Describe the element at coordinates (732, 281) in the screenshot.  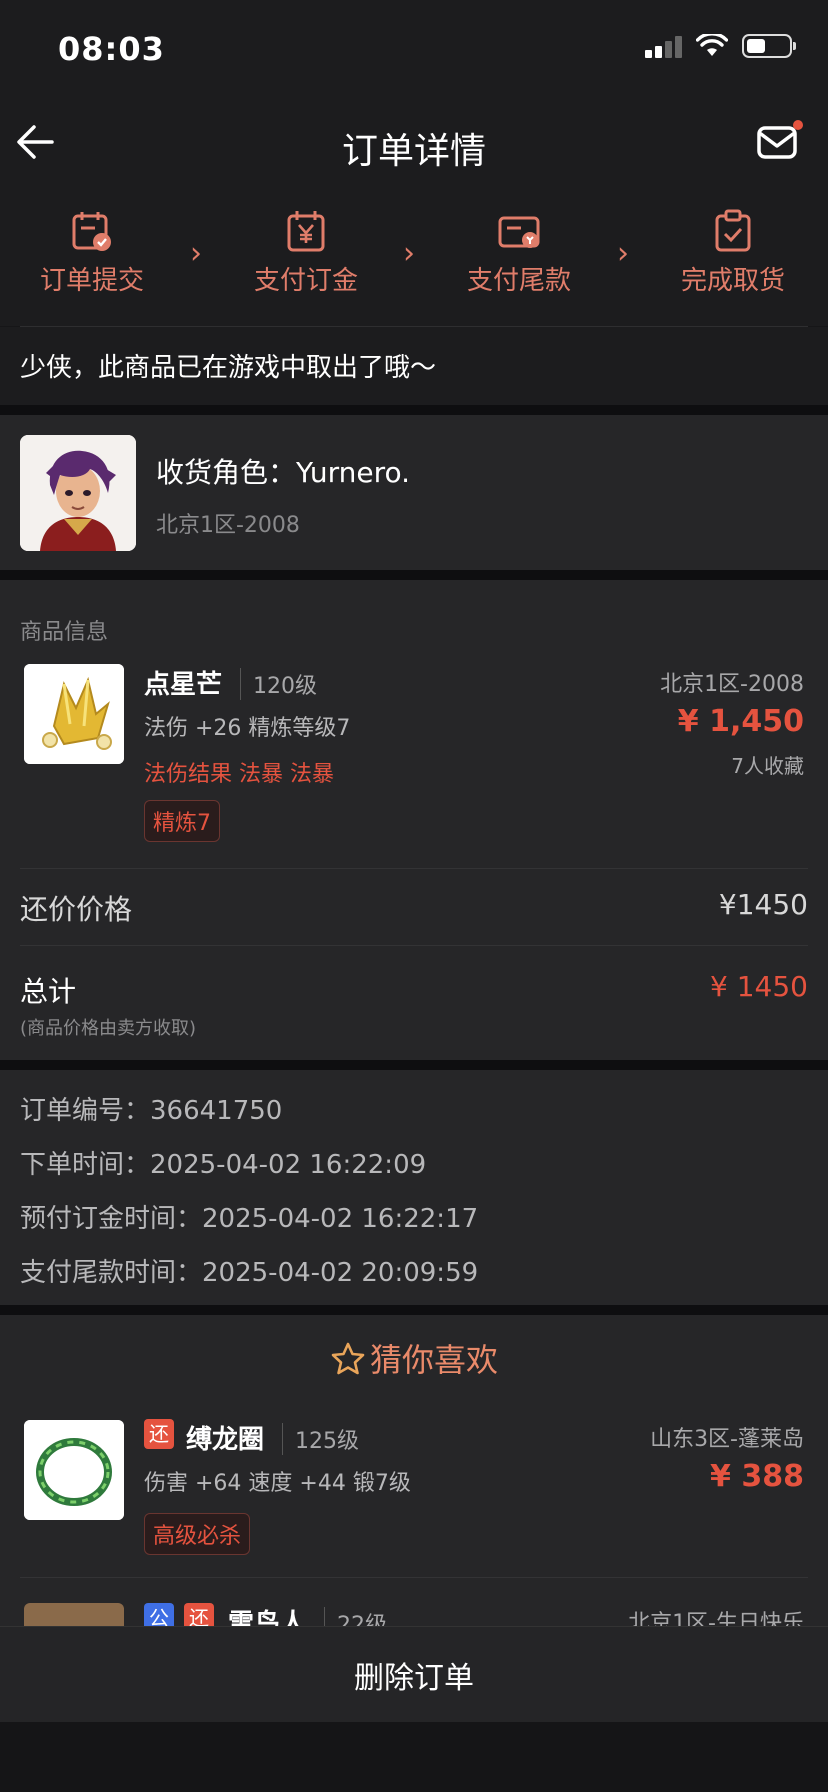
I see `step-label: 完成取货` at that location.